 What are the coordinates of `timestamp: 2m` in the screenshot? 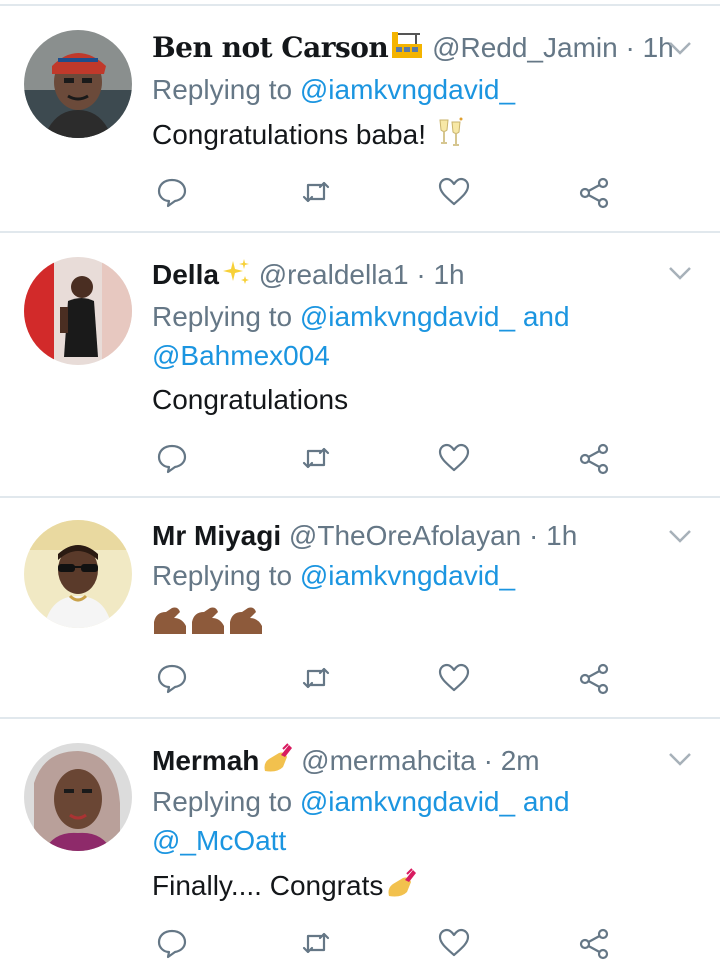 It's located at (520, 760).